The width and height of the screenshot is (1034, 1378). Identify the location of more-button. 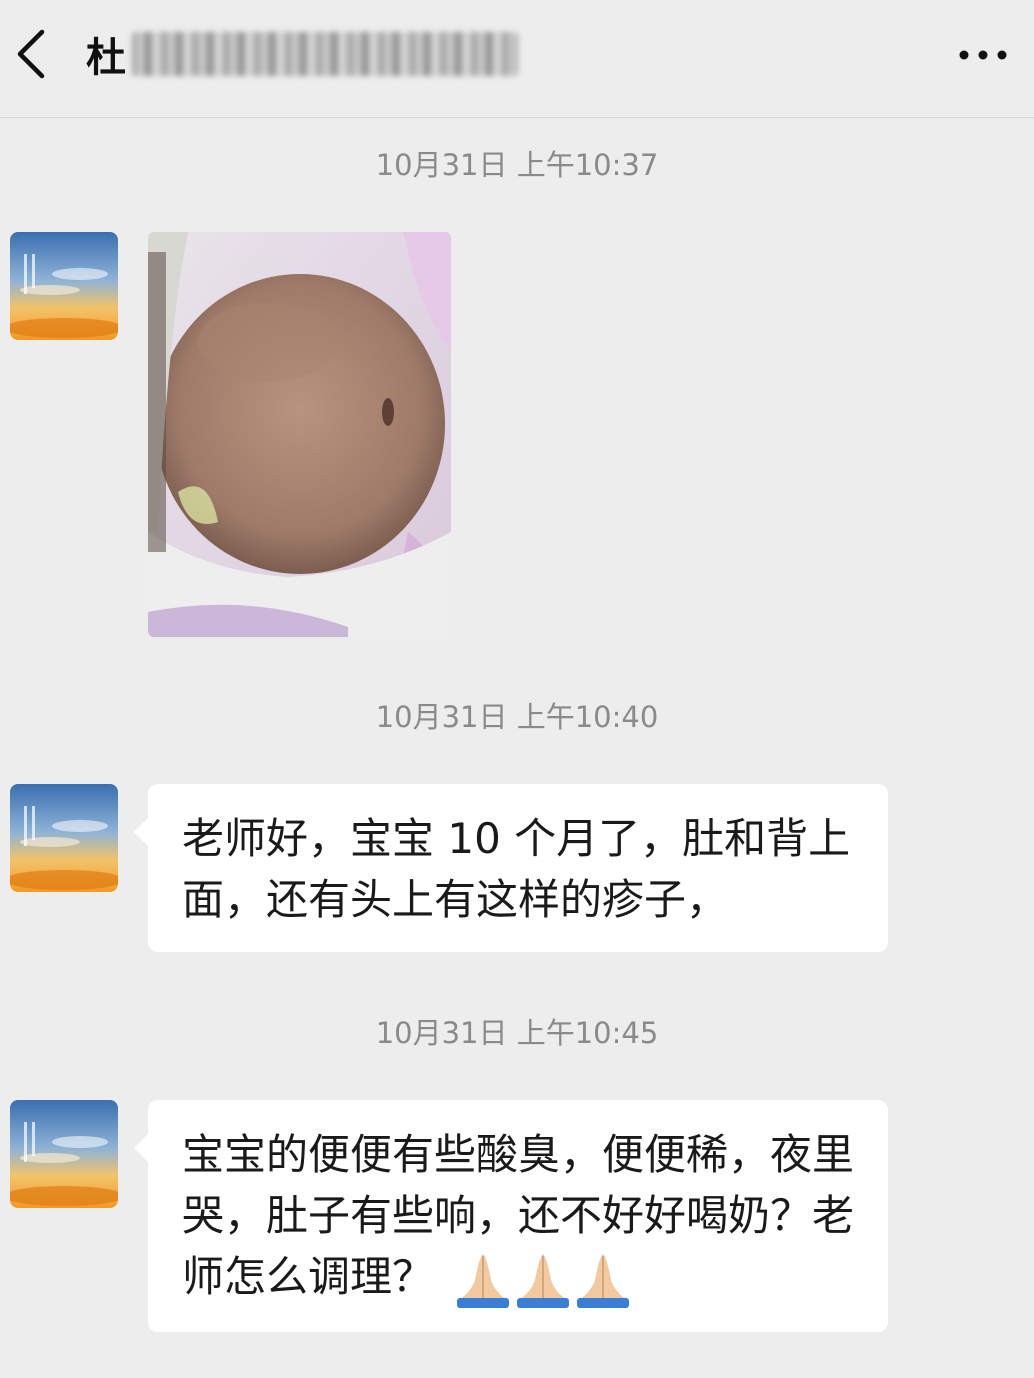
(983, 55).